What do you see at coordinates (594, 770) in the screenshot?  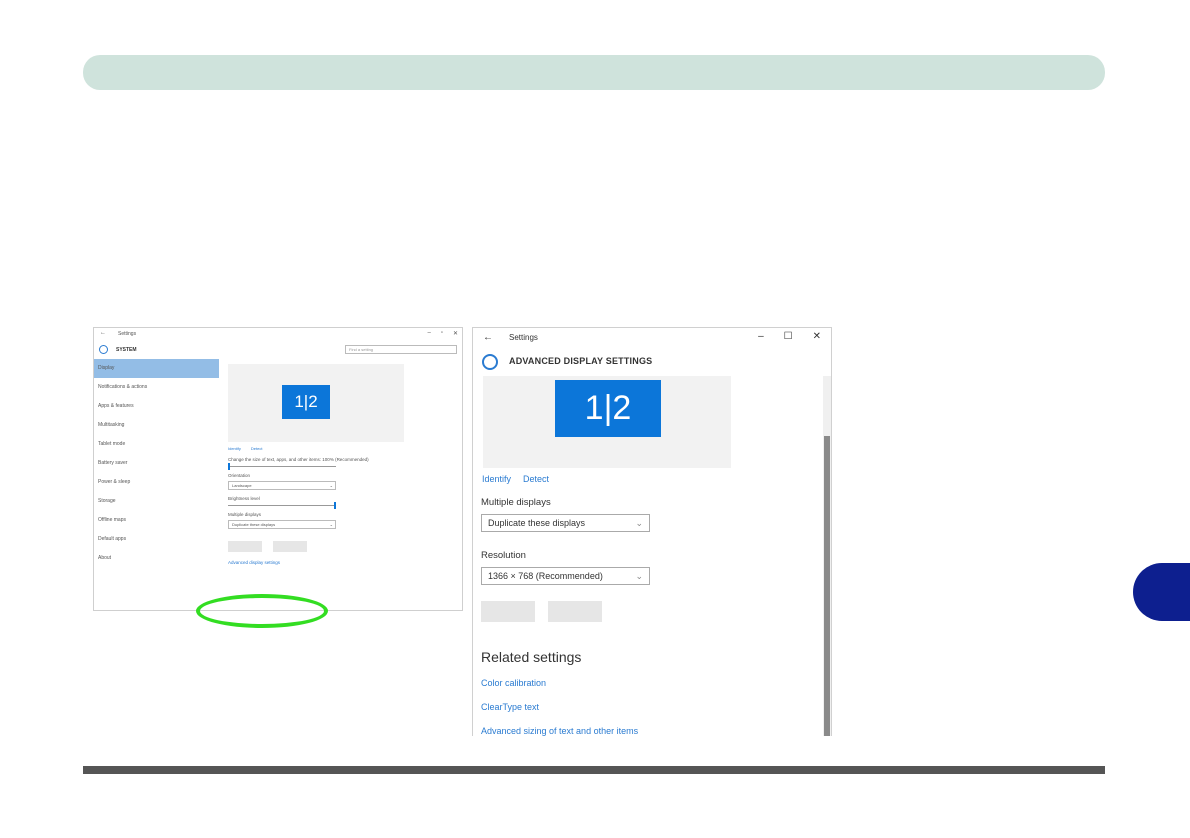 I see `footer-line` at bounding box center [594, 770].